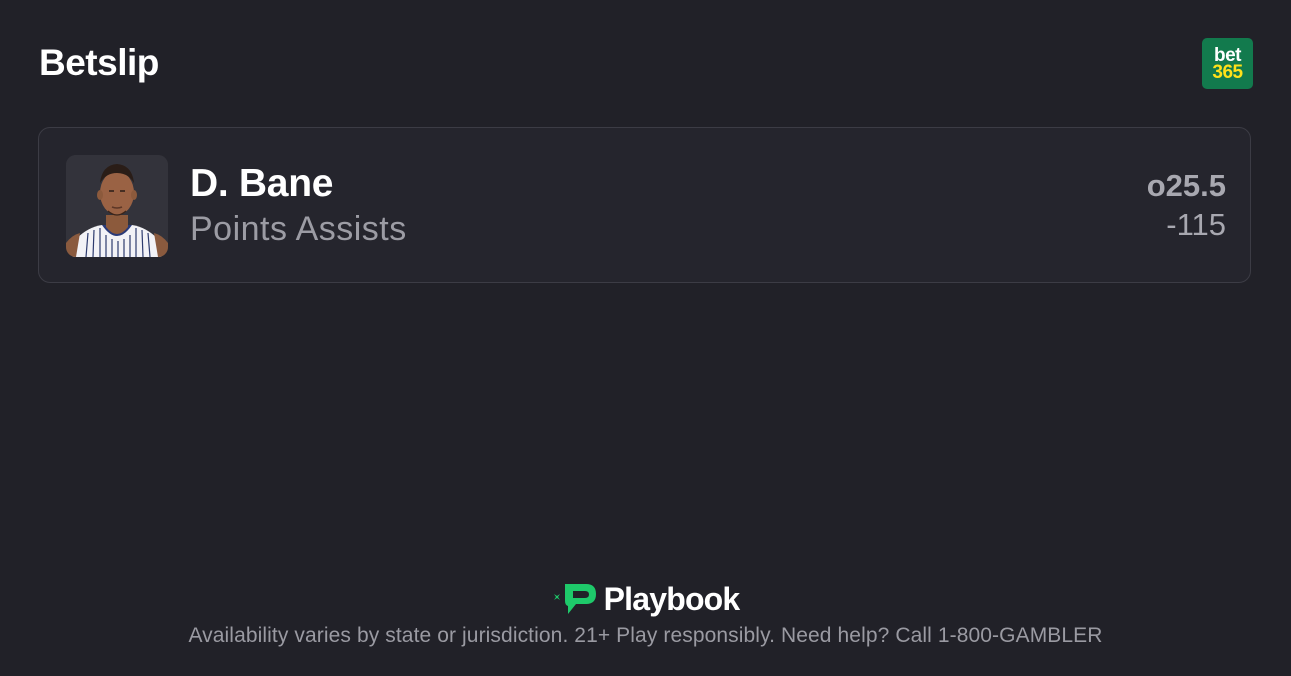 This screenshot has height=676, width=1291. Describe the element at coordinates (99, 62) in the screenshot. I see `page-title: Betslip` at that location.